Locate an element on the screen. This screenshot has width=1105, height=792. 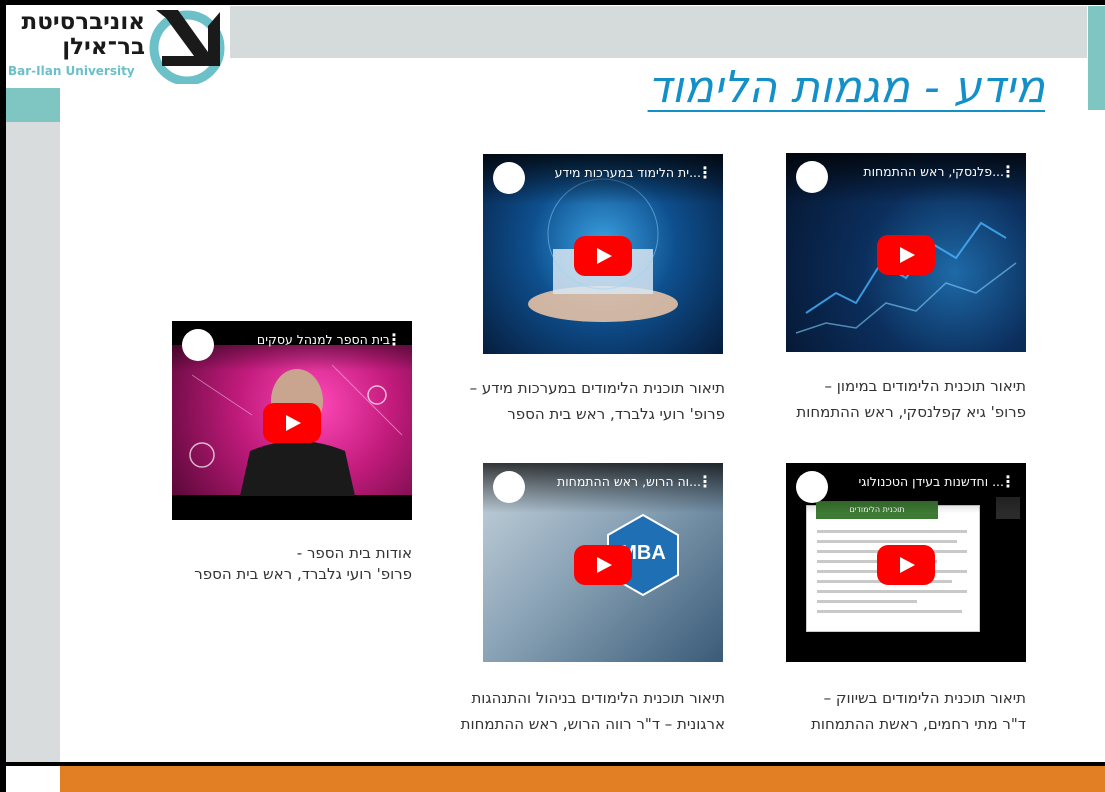
video-title: ...פלנסקי, ראש ההתמחות is located at coordinates (919, 171).